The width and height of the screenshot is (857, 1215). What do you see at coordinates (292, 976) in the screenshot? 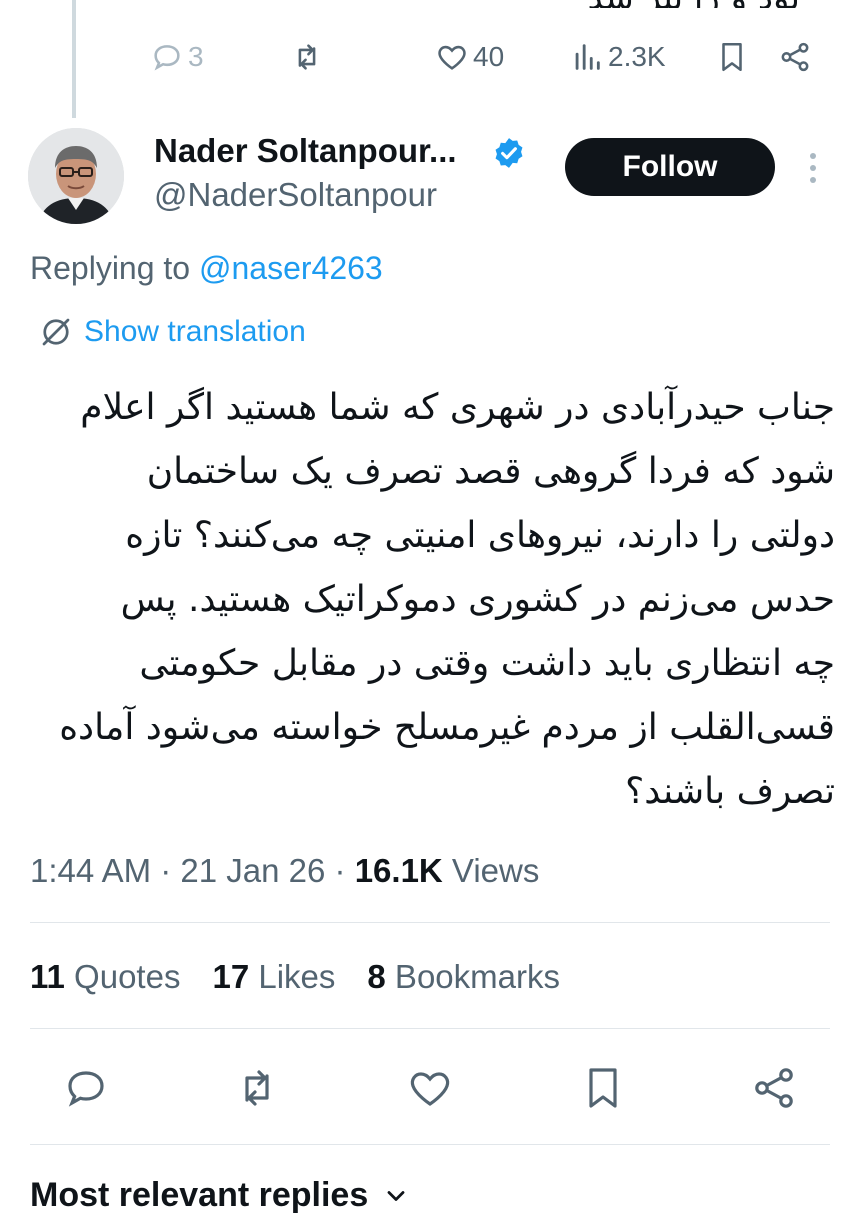
I see `likes-label: Likes` at bounding box center [292, 976].